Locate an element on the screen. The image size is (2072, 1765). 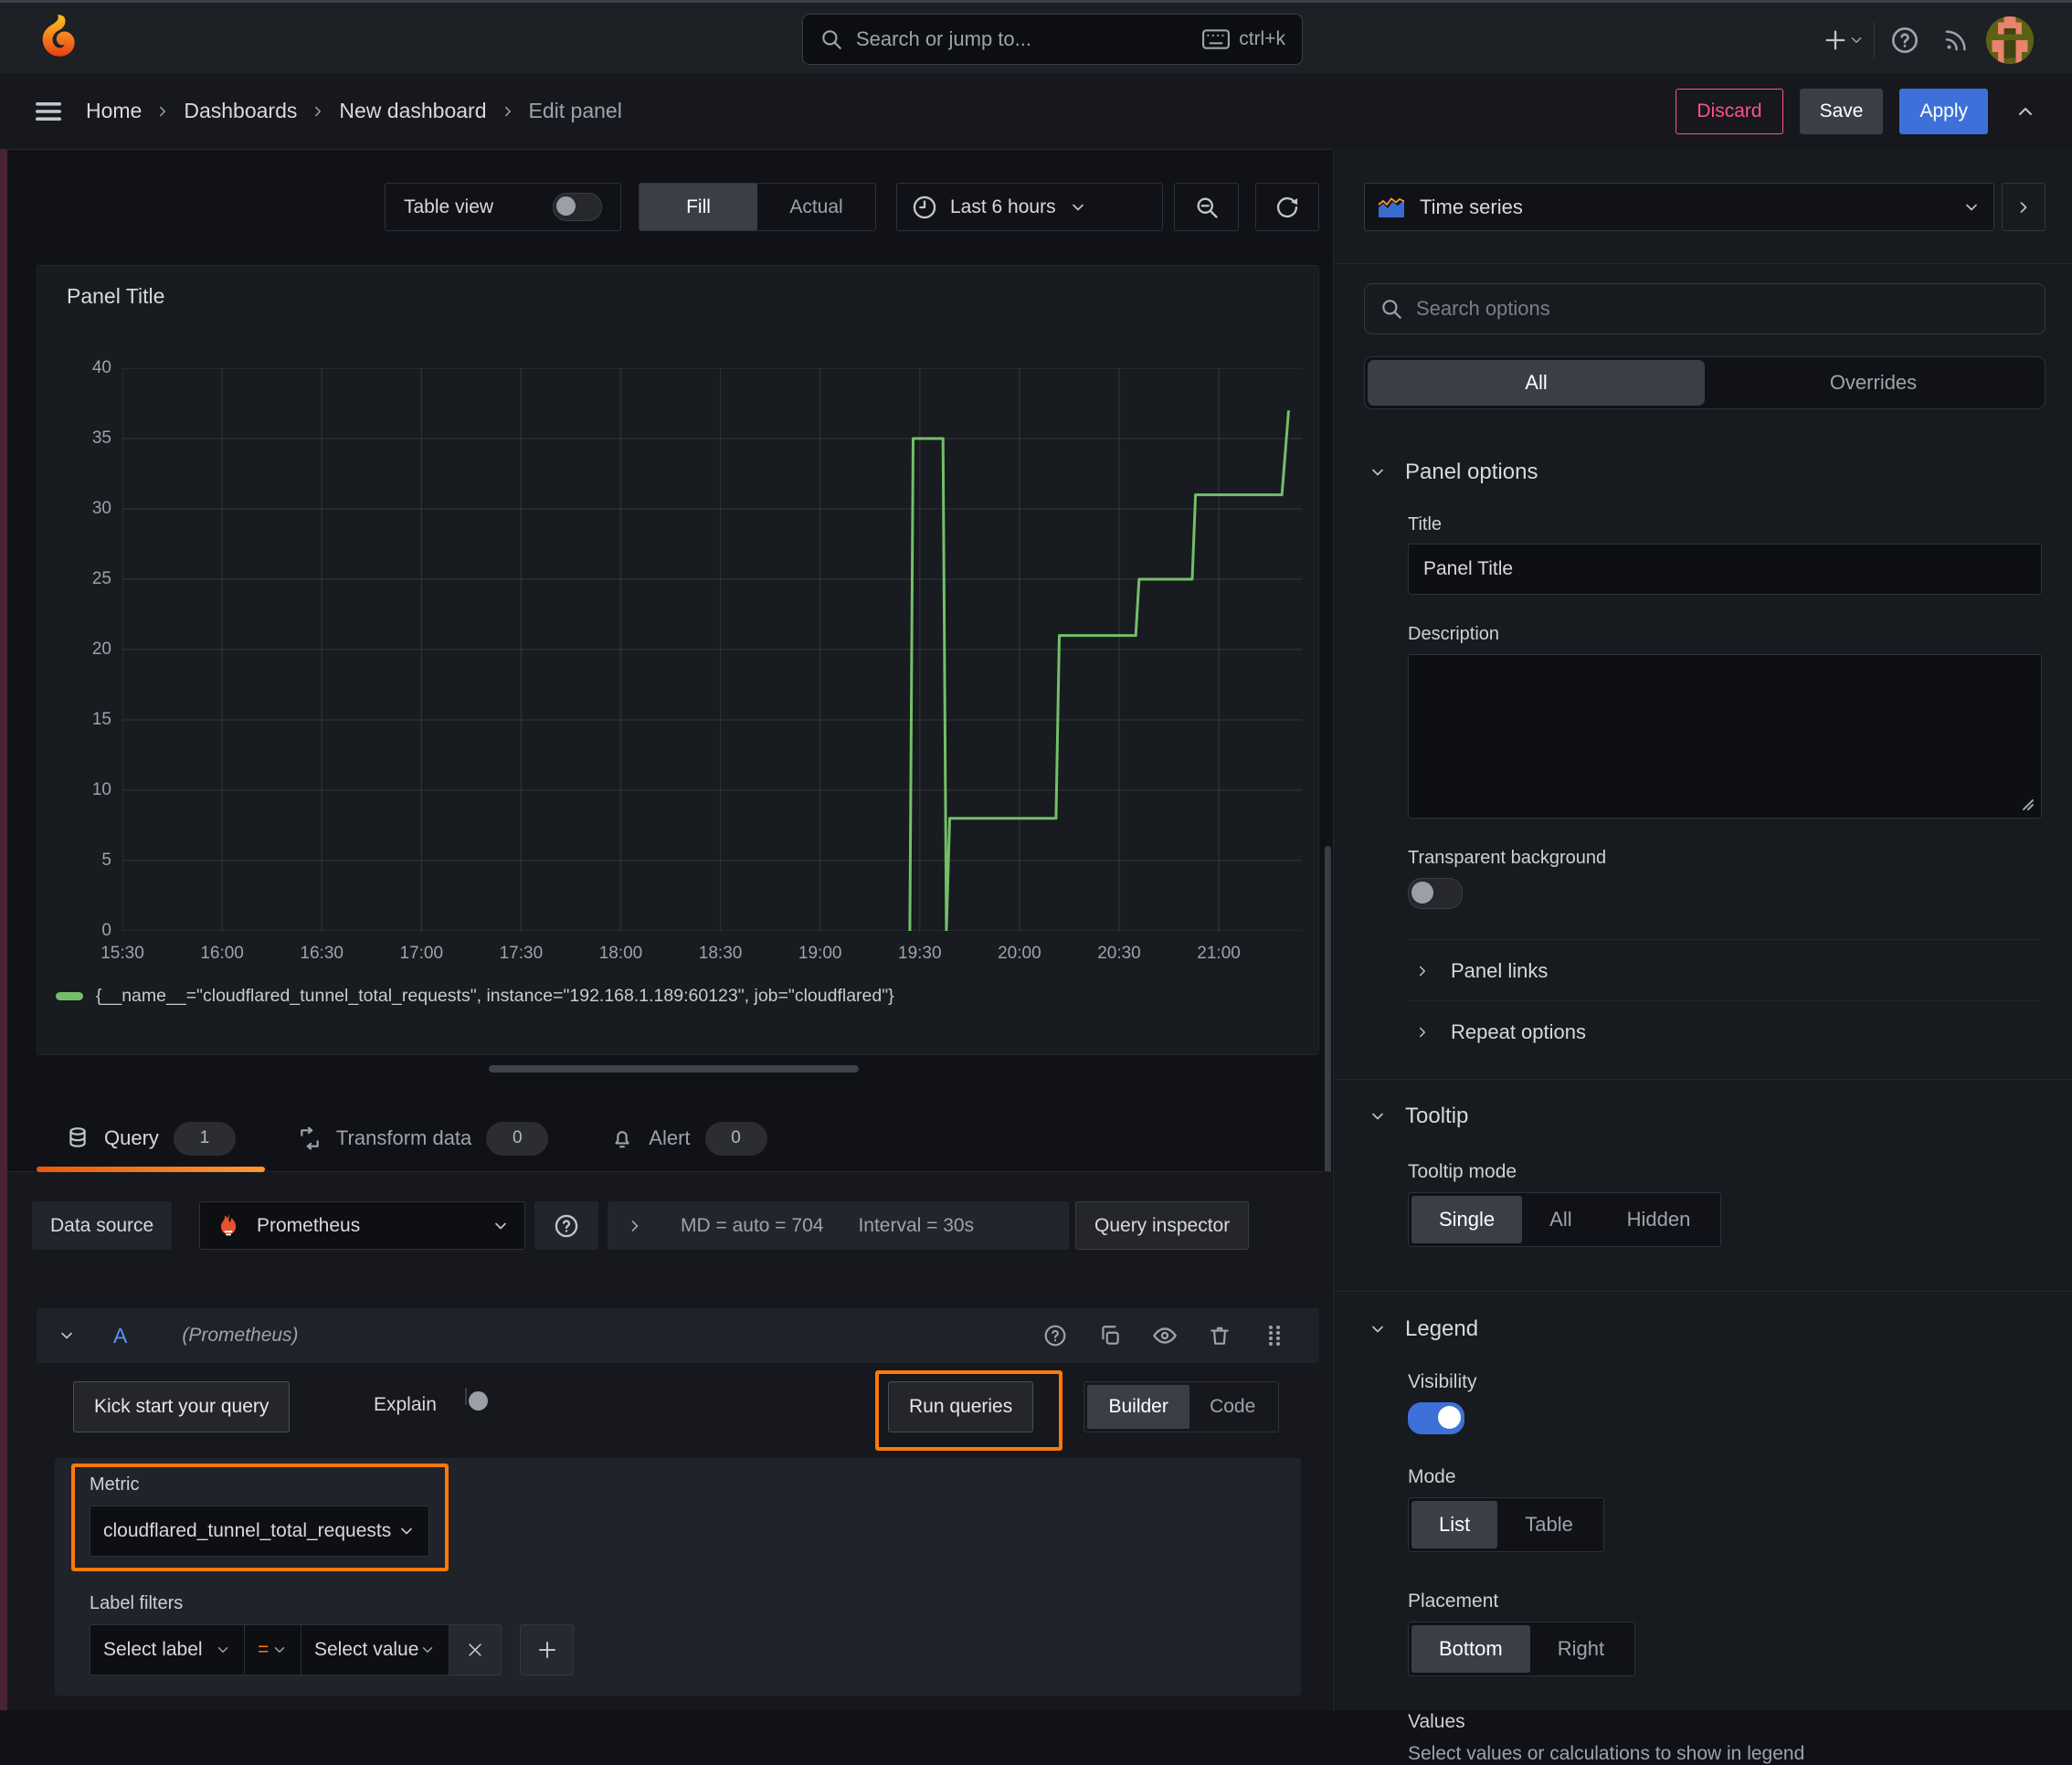
max-data-points: MD = auto = 704 is located at coordinates (752, 1225).